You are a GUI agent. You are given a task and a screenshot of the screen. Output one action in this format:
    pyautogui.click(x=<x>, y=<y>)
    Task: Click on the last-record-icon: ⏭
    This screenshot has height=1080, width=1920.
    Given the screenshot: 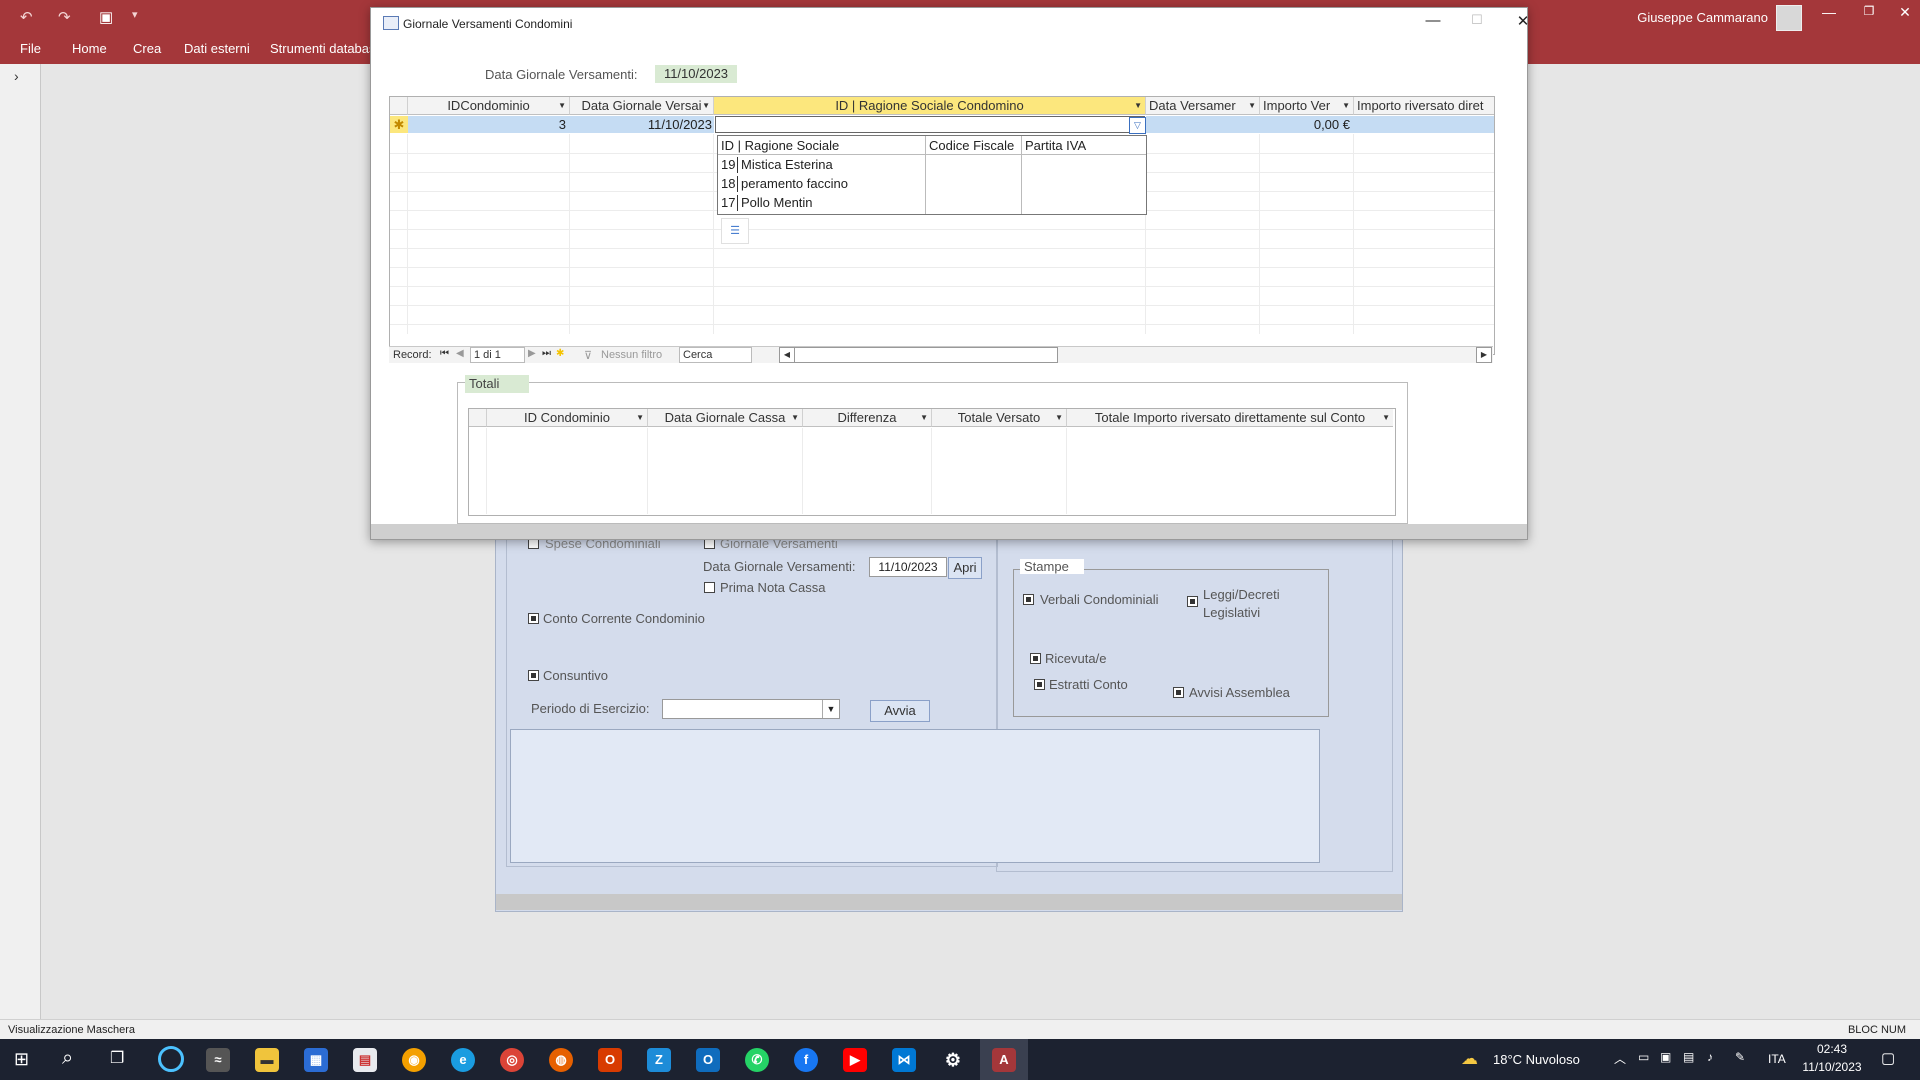 What is the action you would take?
    pyautogui.click(x=546, y=353)
    